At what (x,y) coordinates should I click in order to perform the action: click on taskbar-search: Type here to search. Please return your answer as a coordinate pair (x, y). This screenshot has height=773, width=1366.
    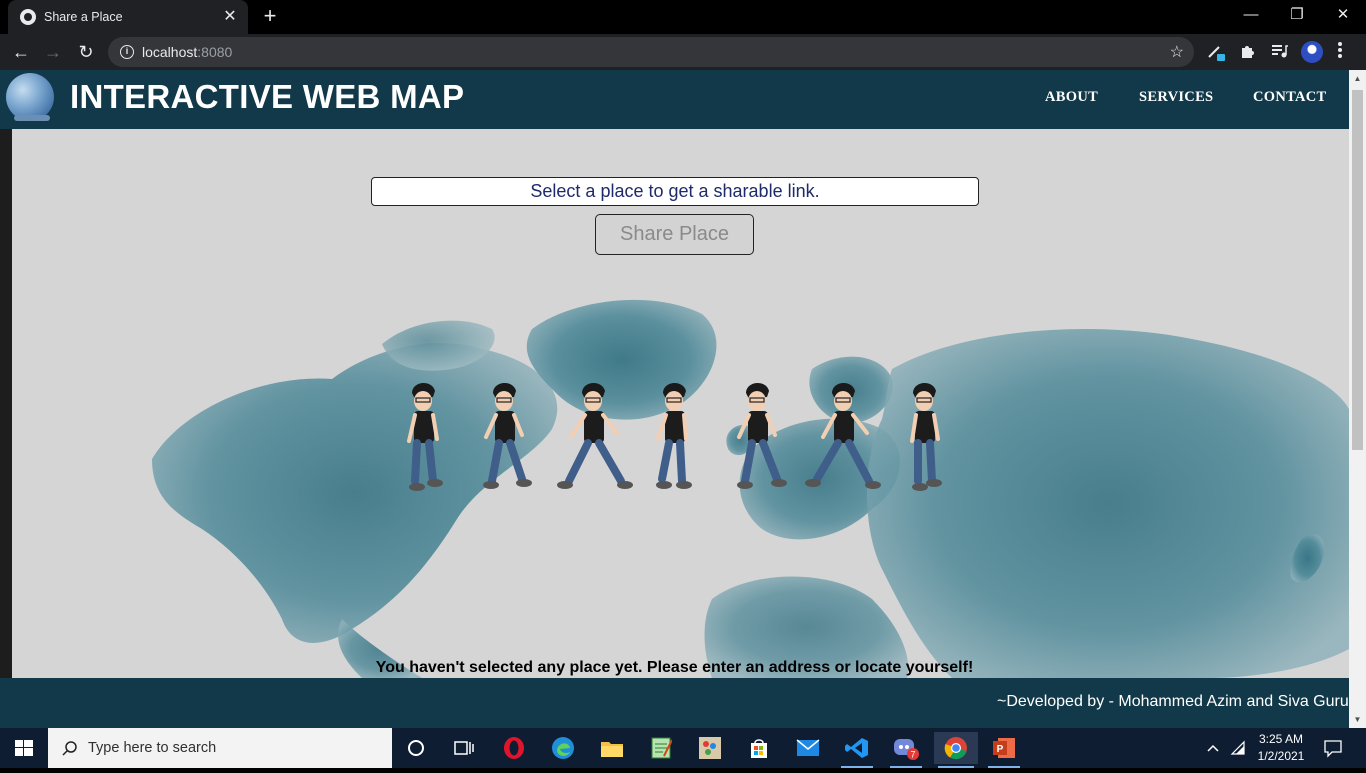
    Looking at the image, I should click on (220, 748).